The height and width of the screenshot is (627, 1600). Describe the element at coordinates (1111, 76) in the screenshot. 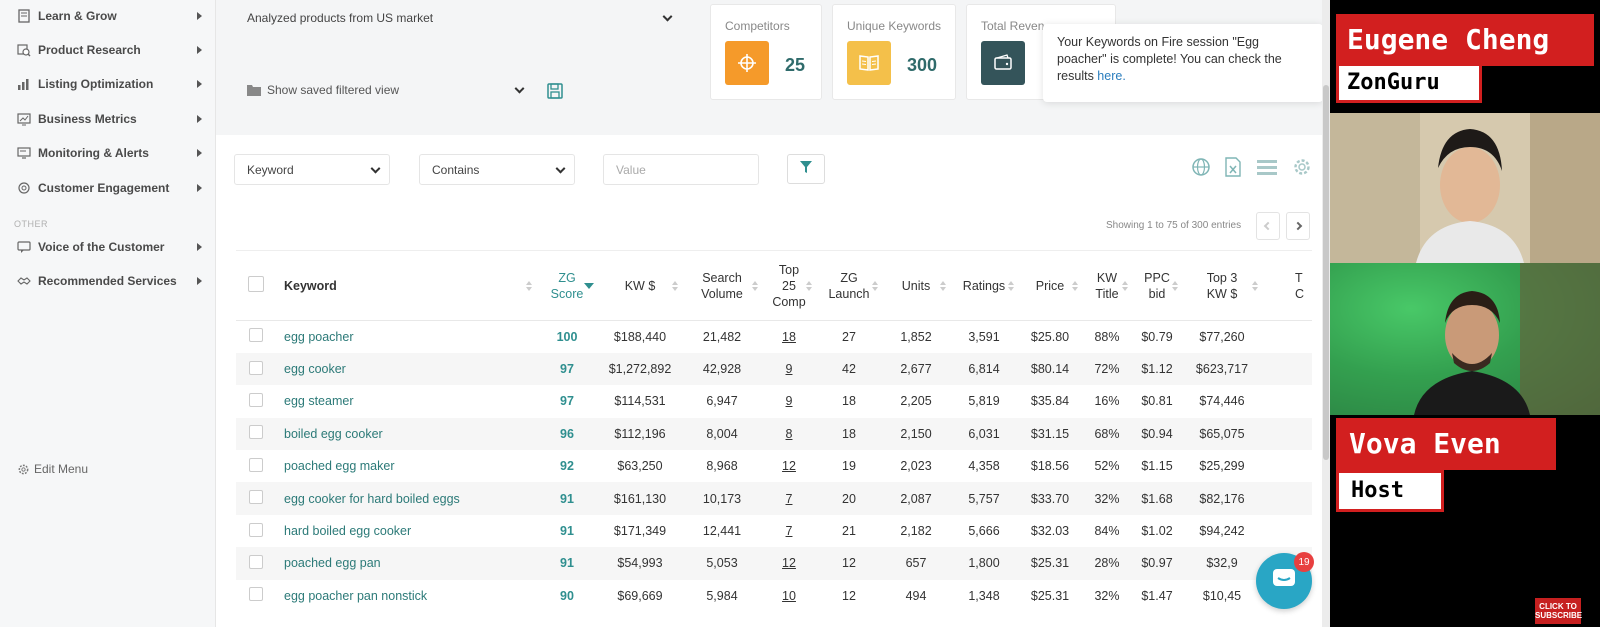

I see `notification-link: here.` at that location.